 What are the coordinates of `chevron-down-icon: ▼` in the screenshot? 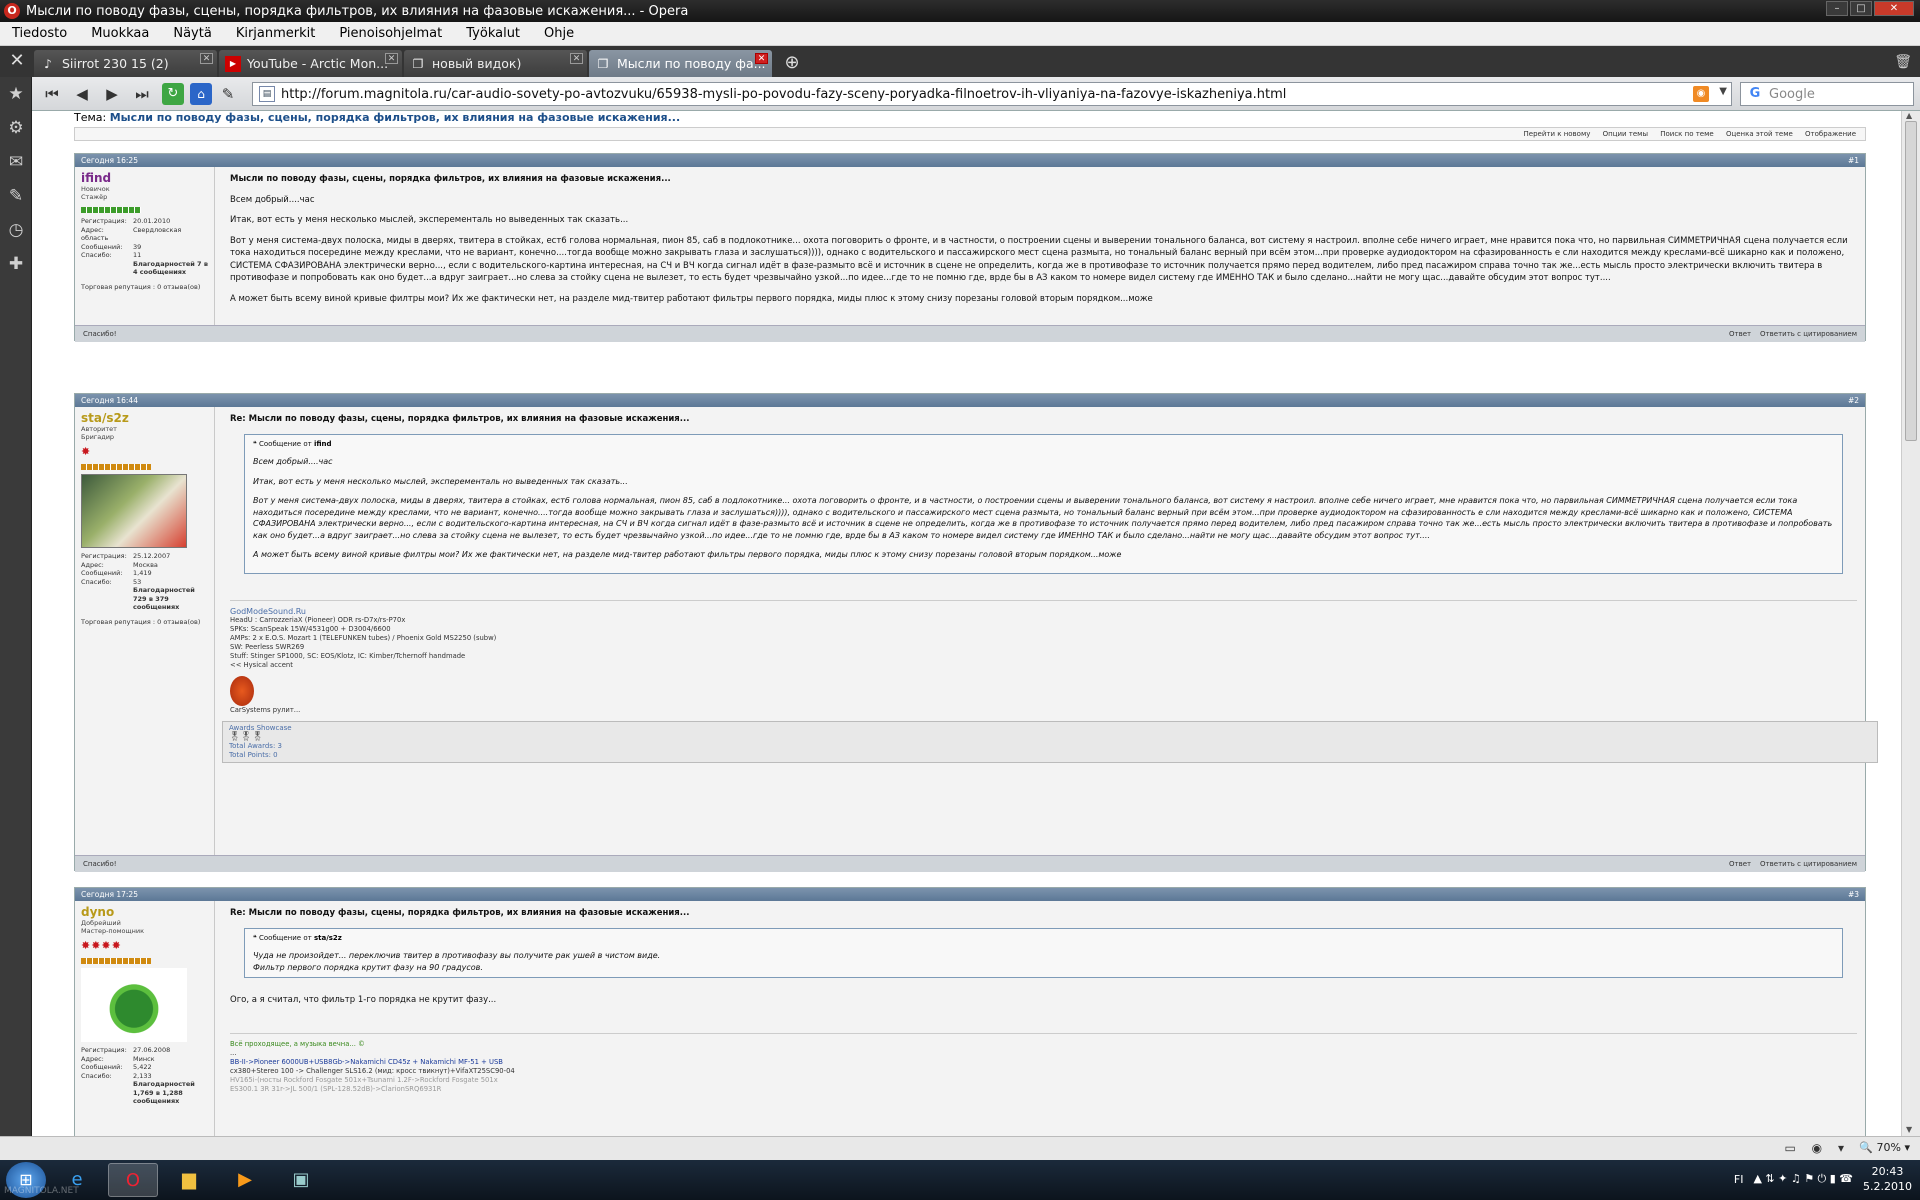 It's located at (1723, 91).